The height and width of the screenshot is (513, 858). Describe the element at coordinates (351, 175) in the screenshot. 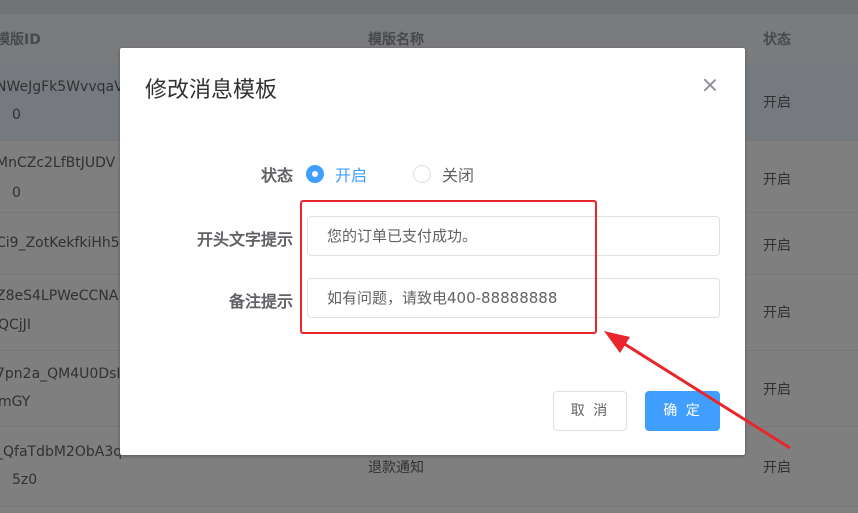

I see `radio-enable-label: 开启` at that location.